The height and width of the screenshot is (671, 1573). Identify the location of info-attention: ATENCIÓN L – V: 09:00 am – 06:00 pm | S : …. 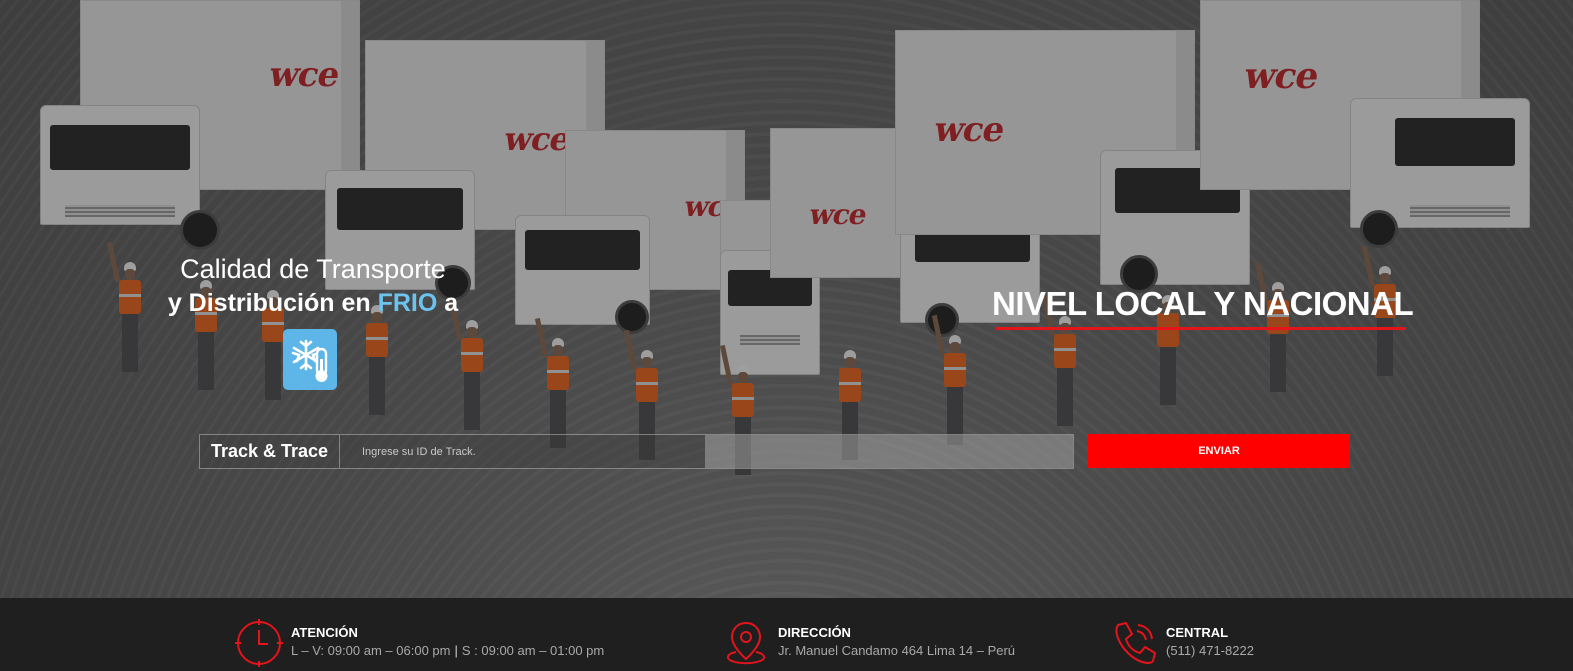
(419, 643).